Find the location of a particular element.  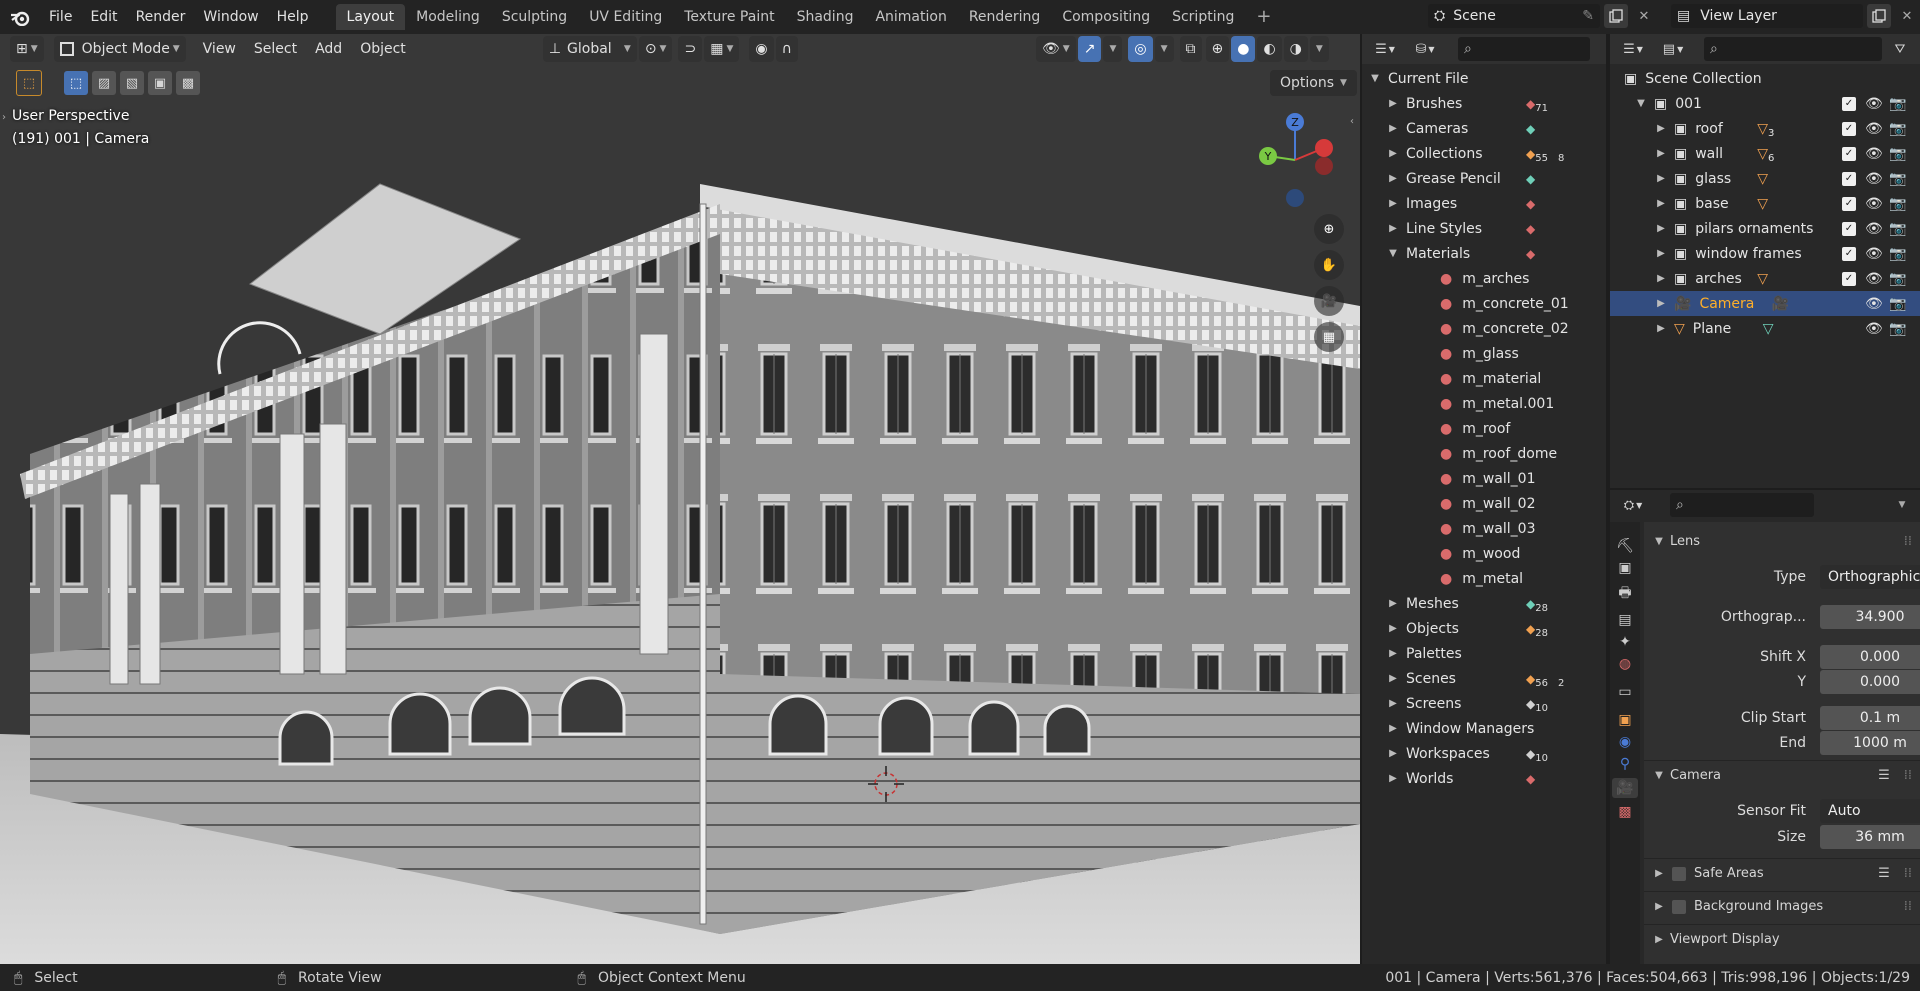

select-mode-invert-icon: ▣ is located at coordinates (160, 83).